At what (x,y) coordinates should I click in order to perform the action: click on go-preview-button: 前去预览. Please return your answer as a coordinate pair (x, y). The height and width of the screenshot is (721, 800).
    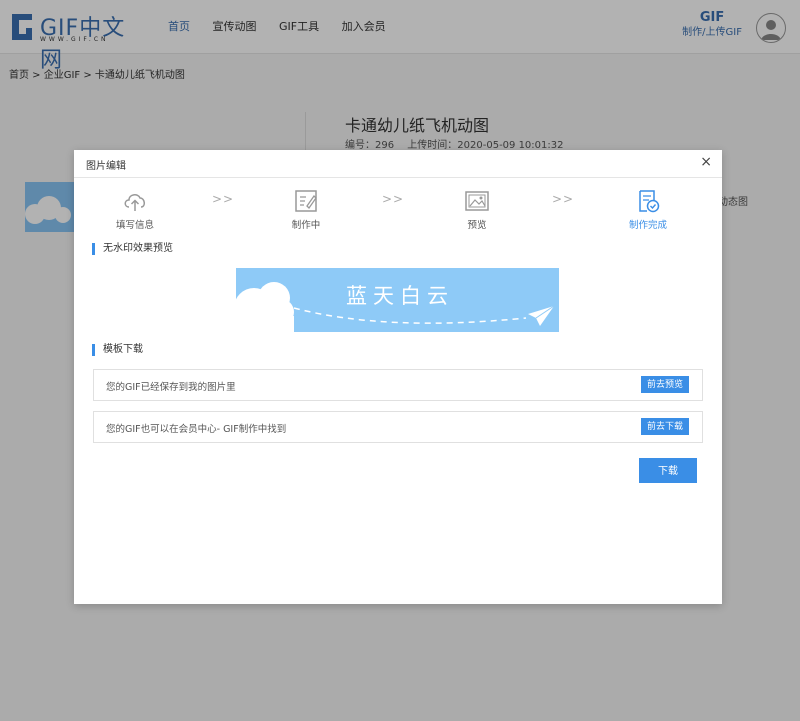
    Looking at the image, I should click on (664, 384).